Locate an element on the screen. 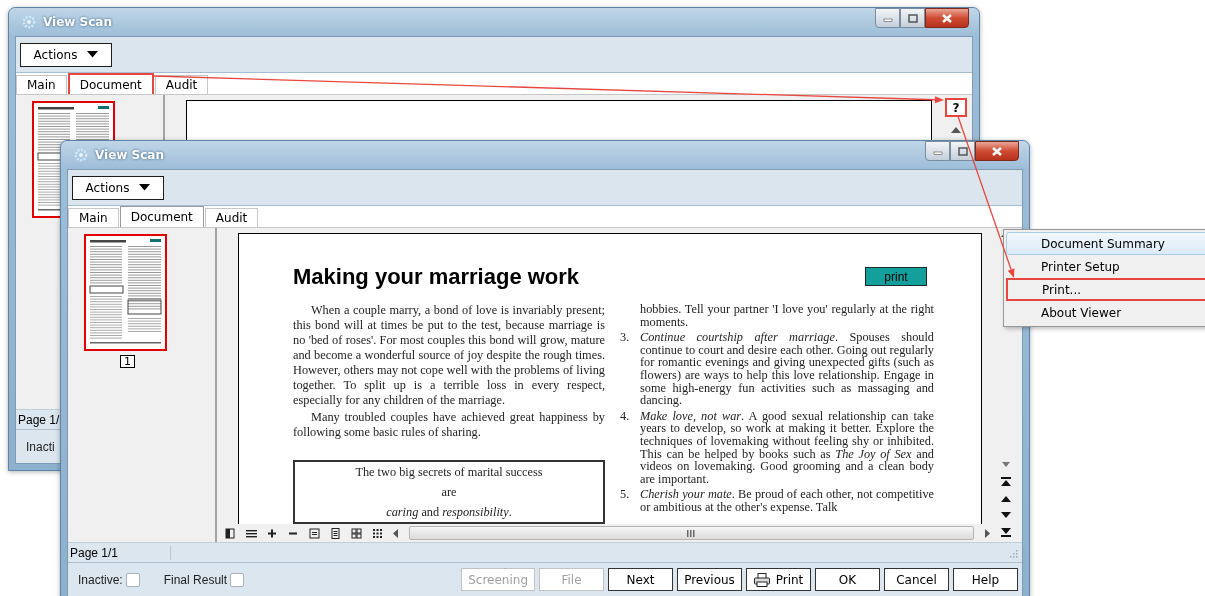 The width and height of the screenshot is (1205, 596). single-page-icon is located at coordinates (230, 533).